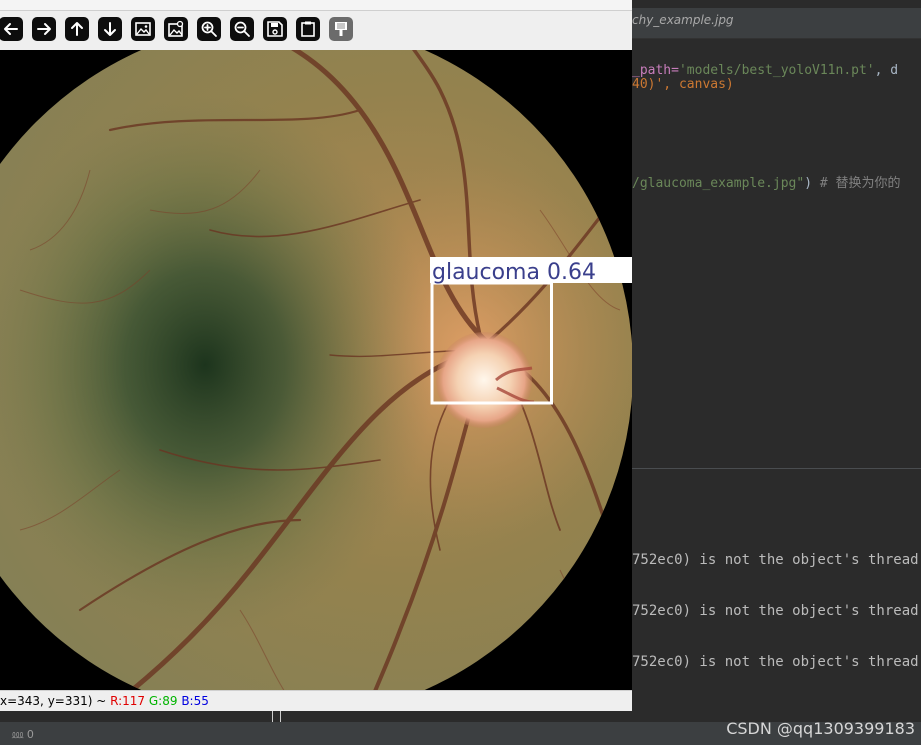 This screenshot has width=921, height=745. What do you see at coordinates (55, 701) in the screenshot?
I see `pixel-coordinates: x=343, y=331) ~` at bounding box center [55, 701].